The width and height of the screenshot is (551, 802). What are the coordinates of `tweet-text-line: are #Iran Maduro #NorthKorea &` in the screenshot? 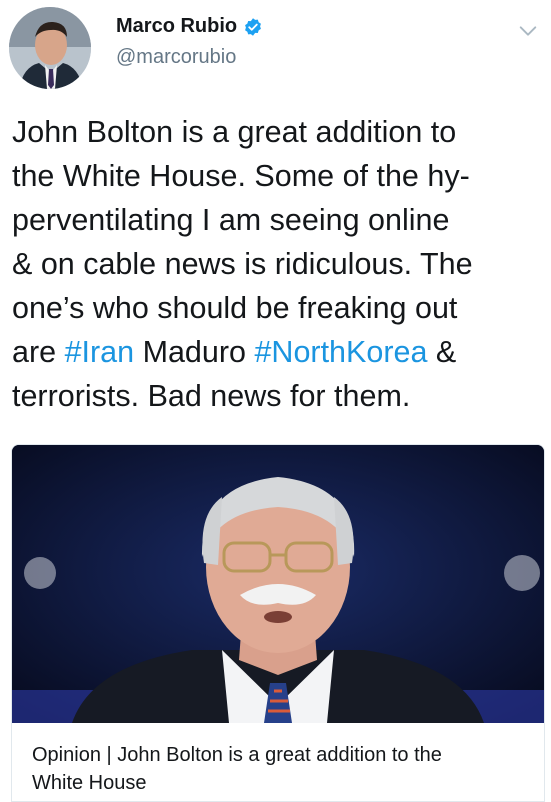 It's located at (277, 352).